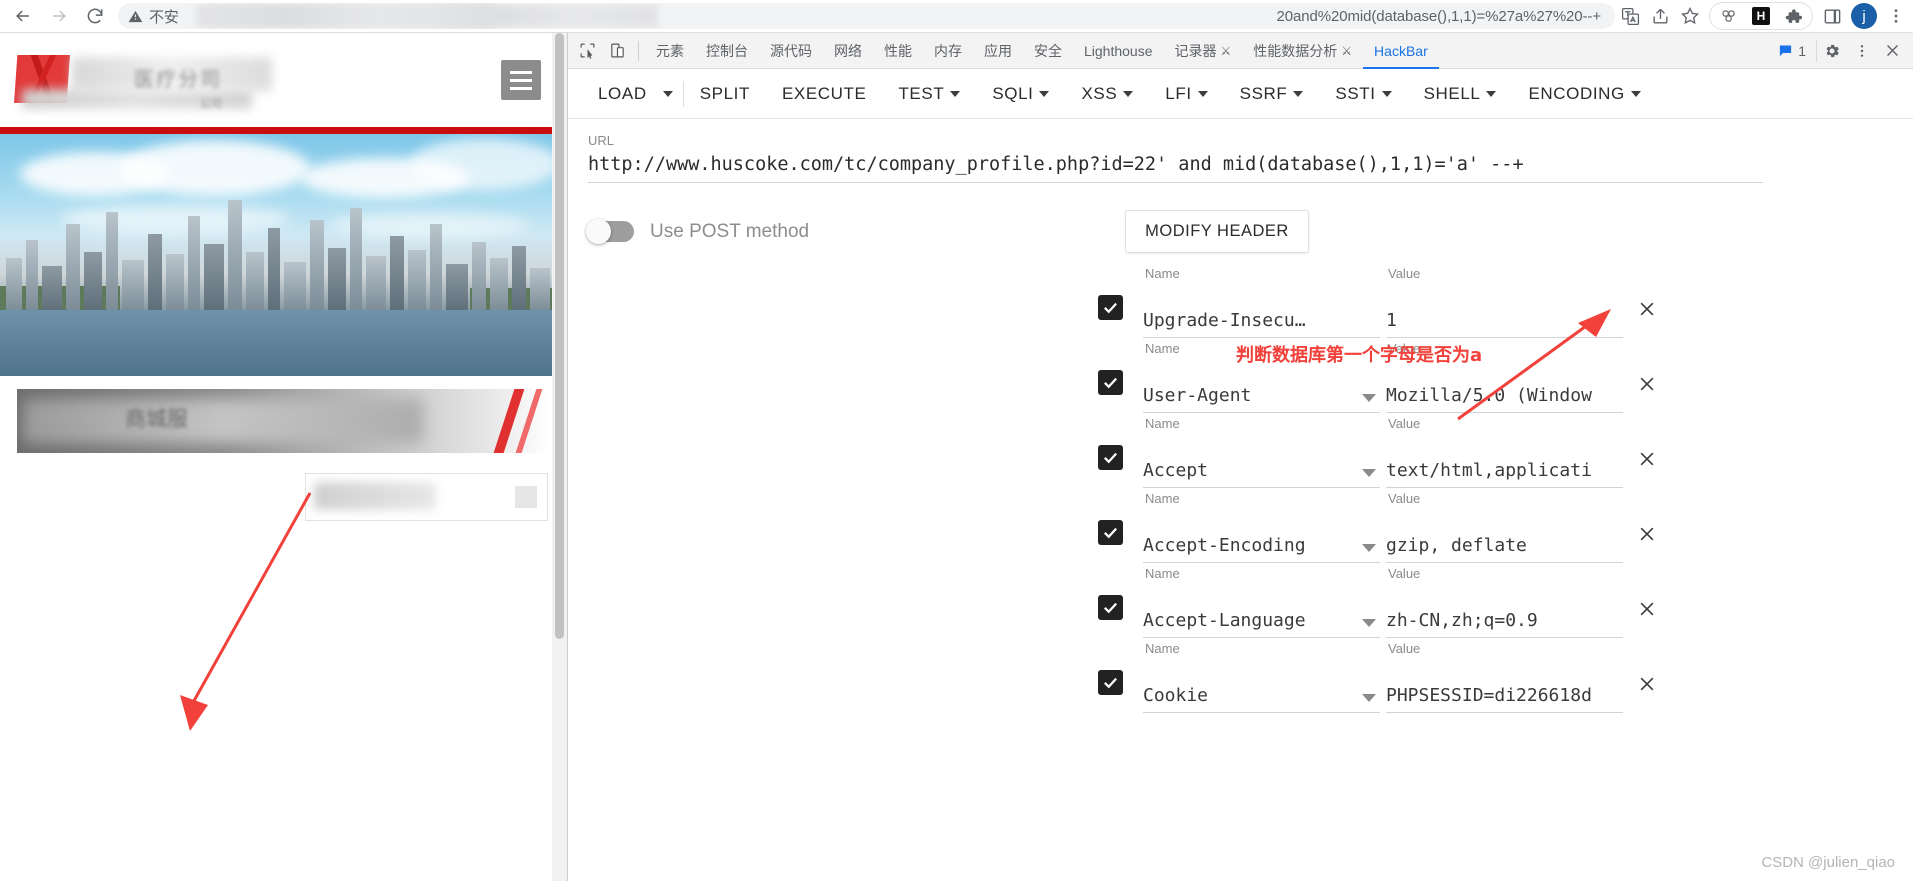  What do you see at coordinates (929, 94) in the screenshot?
I see `hackbar-test-button: TEST` at bounding box center [929, 94].